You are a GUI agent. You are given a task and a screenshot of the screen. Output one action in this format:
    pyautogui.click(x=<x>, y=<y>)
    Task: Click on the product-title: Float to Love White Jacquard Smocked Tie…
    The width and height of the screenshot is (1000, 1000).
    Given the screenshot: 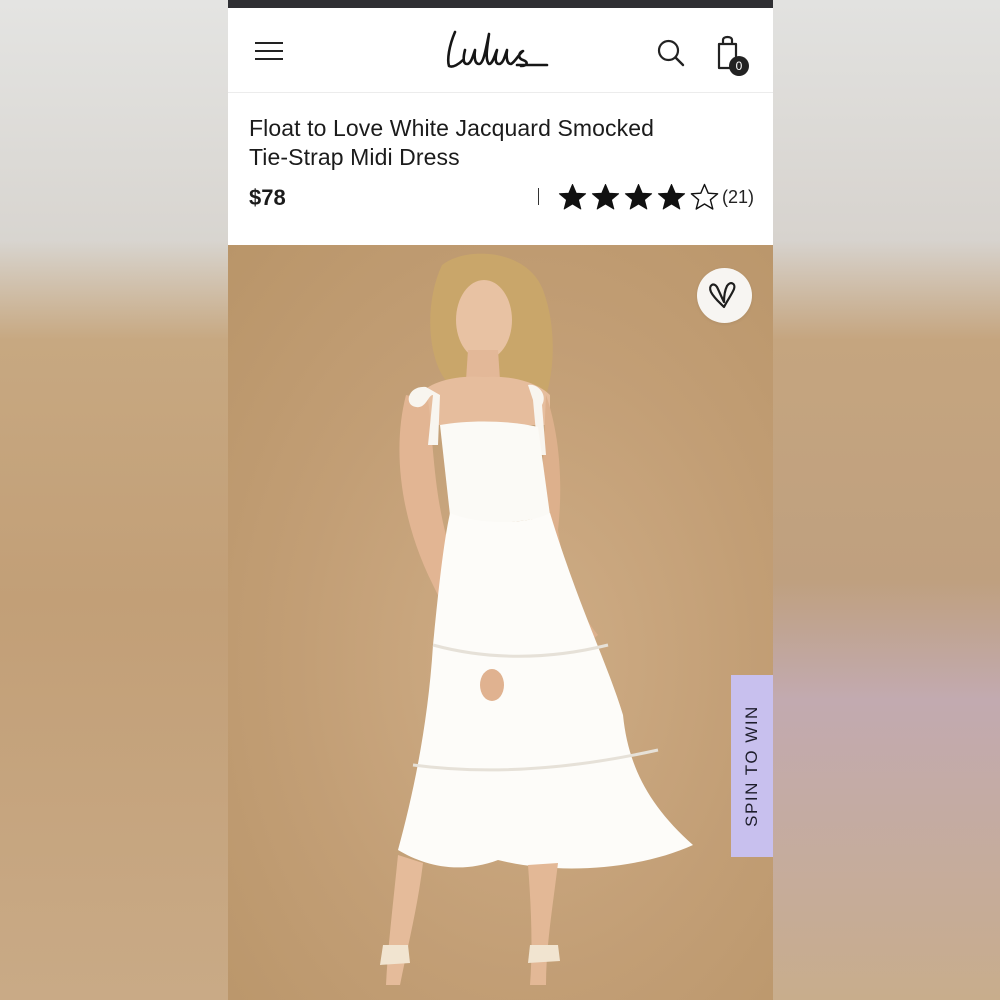 What is the action you would take?
    pyautogui.click(x=499, y=143)
    